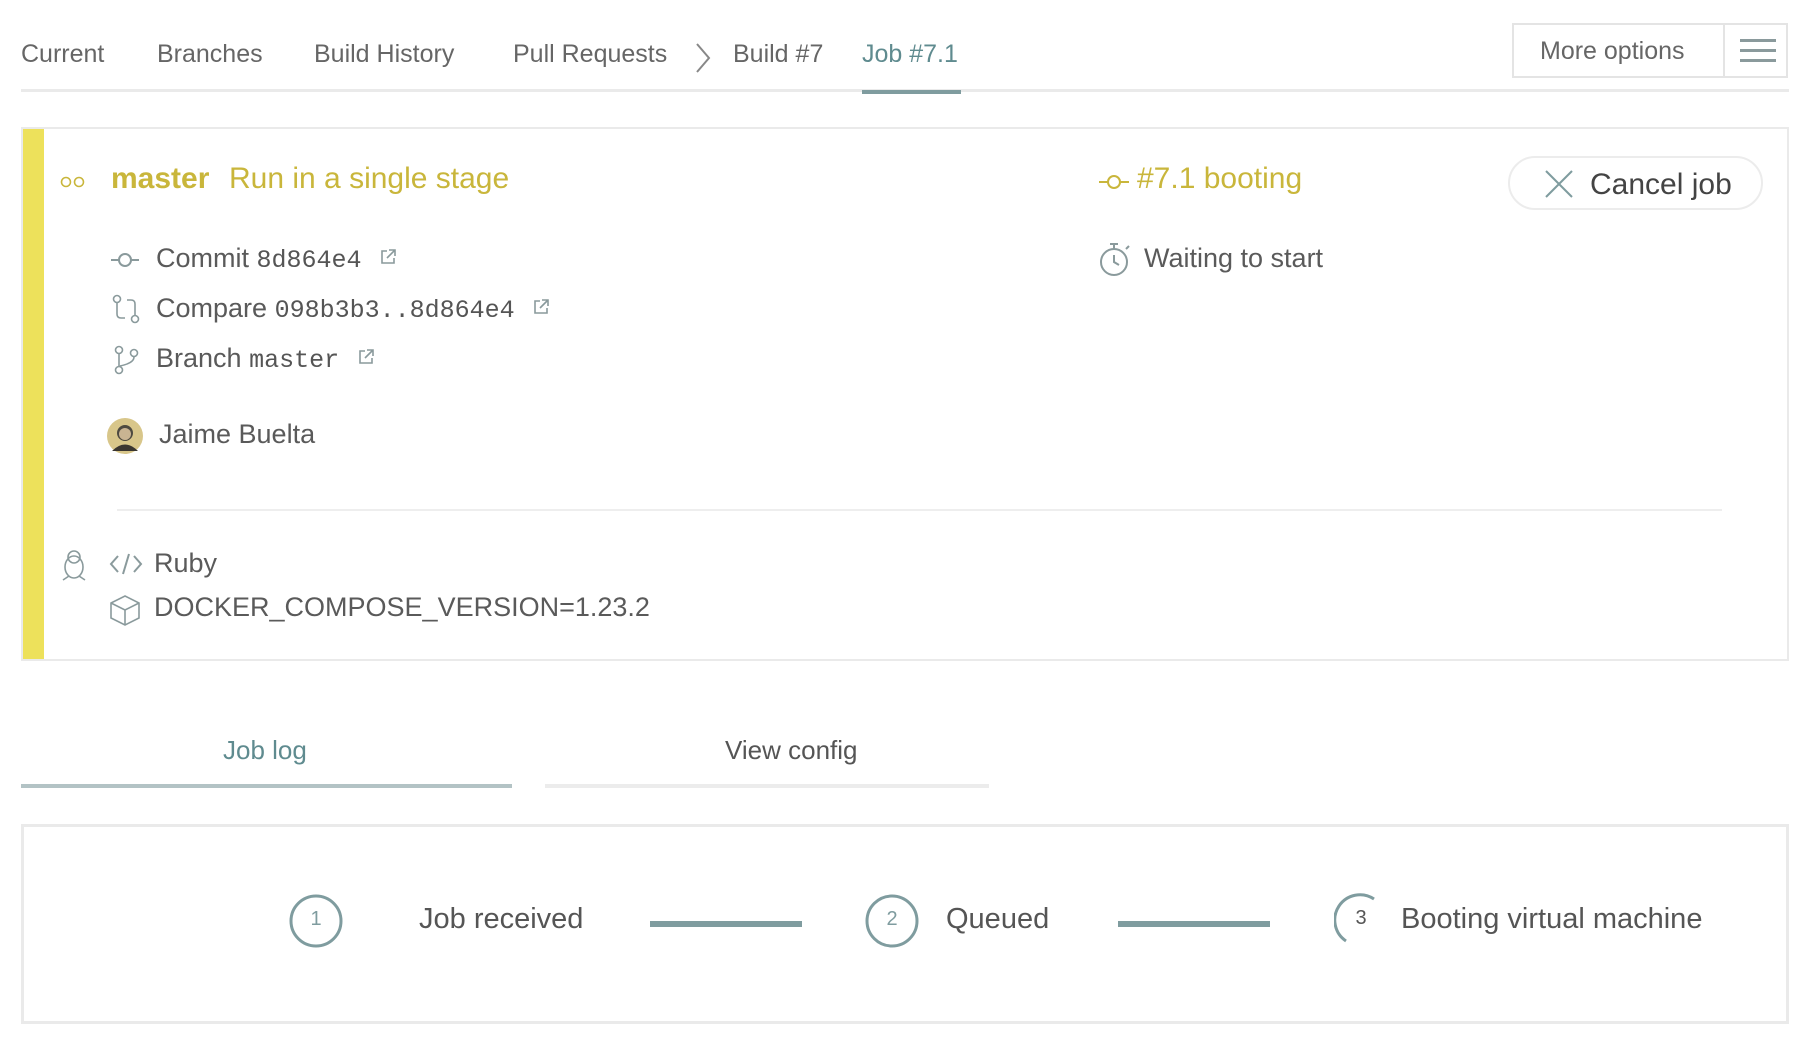 This screenshot has height=1049, width=1809. I want to click on step-2-number: 2, so click(892, 919).